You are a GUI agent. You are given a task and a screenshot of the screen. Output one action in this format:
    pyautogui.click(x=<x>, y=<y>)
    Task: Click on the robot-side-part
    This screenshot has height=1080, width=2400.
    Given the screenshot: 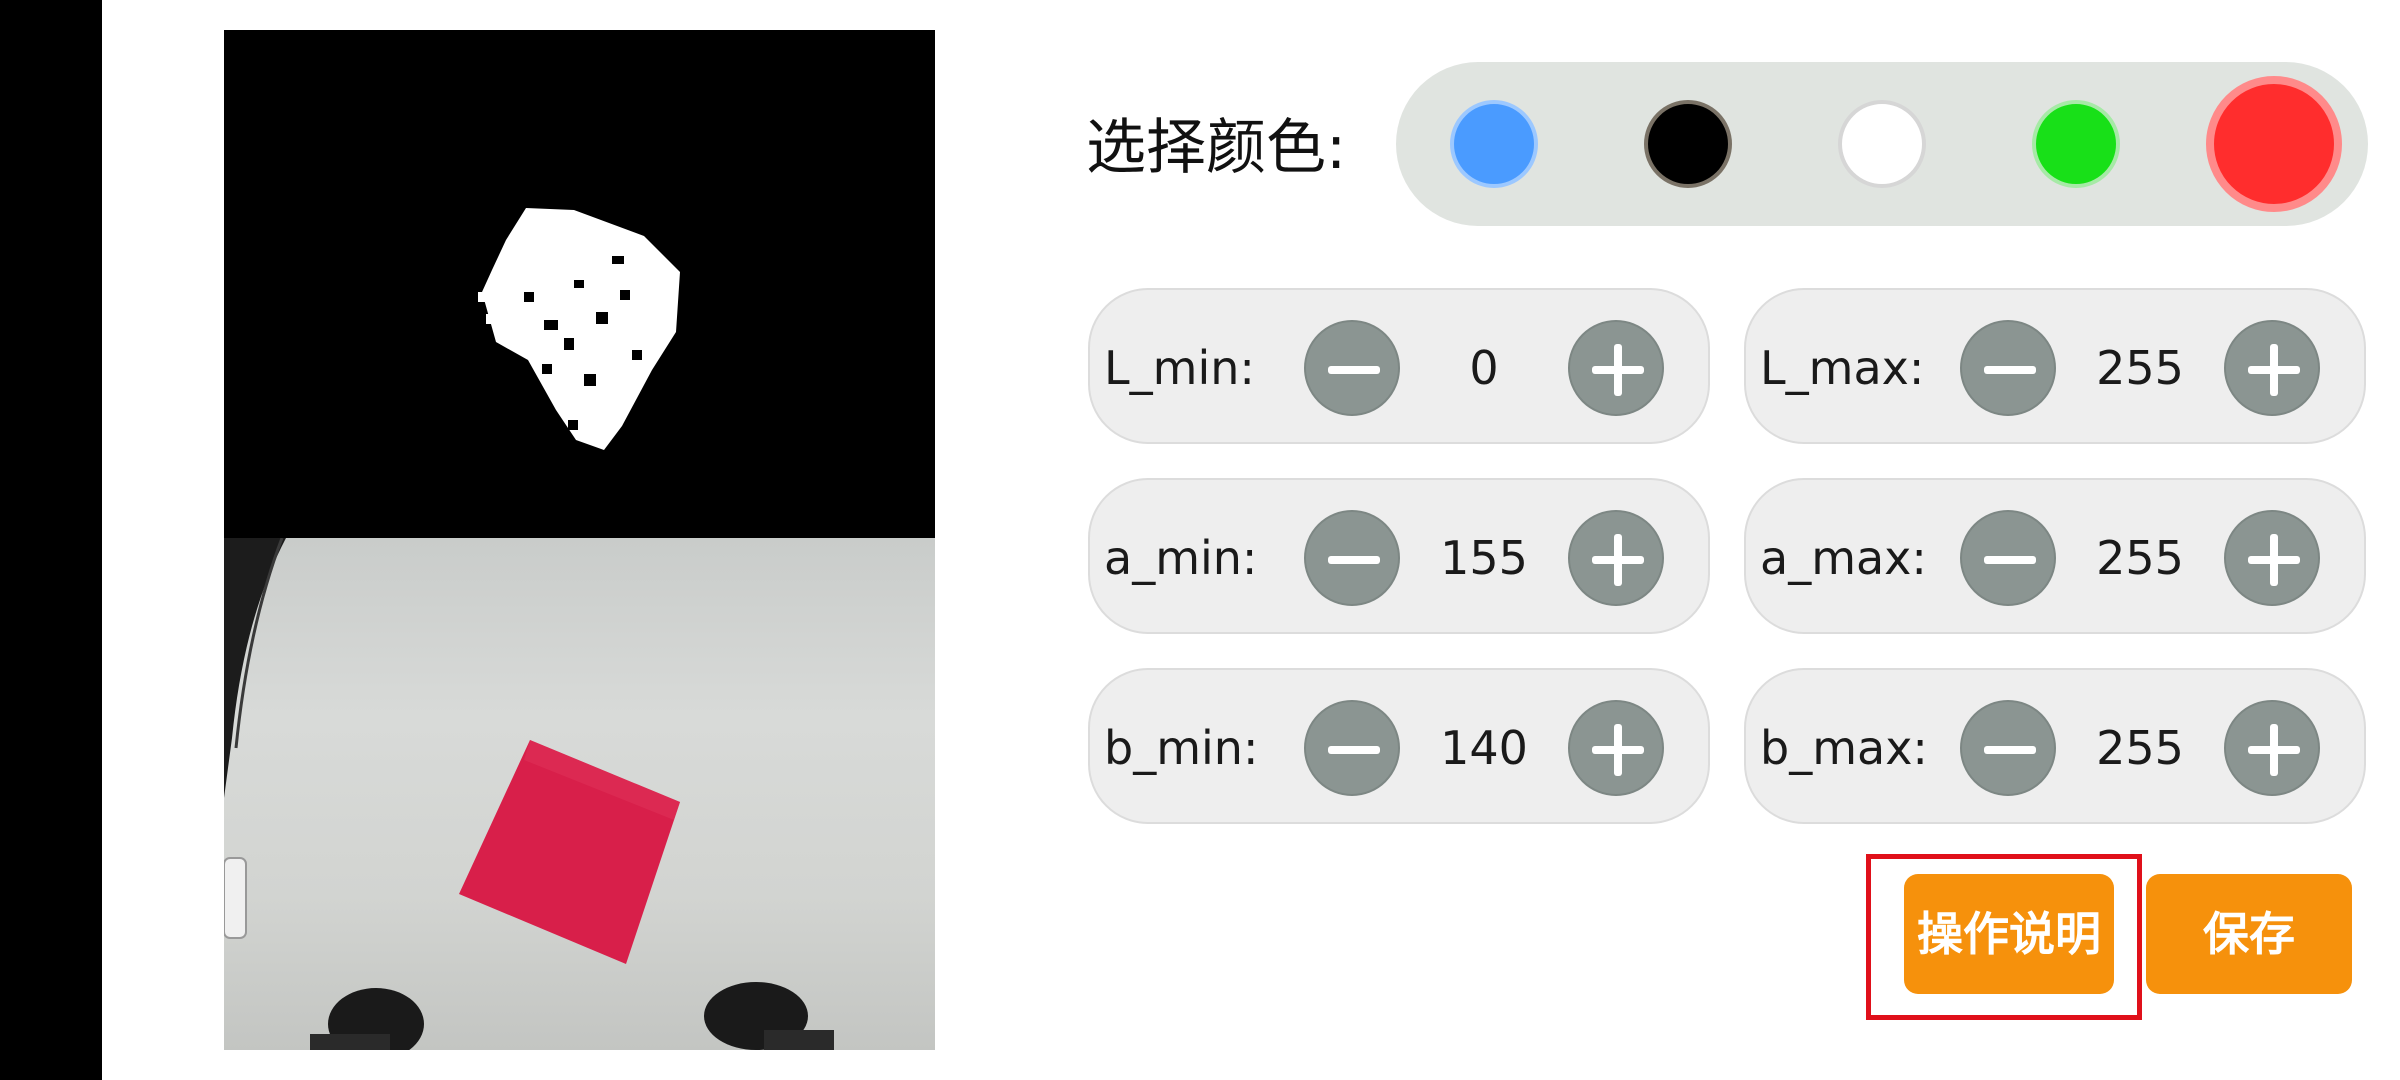 What is the action you would take?
    pyautogui.click(x=235, y=898)
    